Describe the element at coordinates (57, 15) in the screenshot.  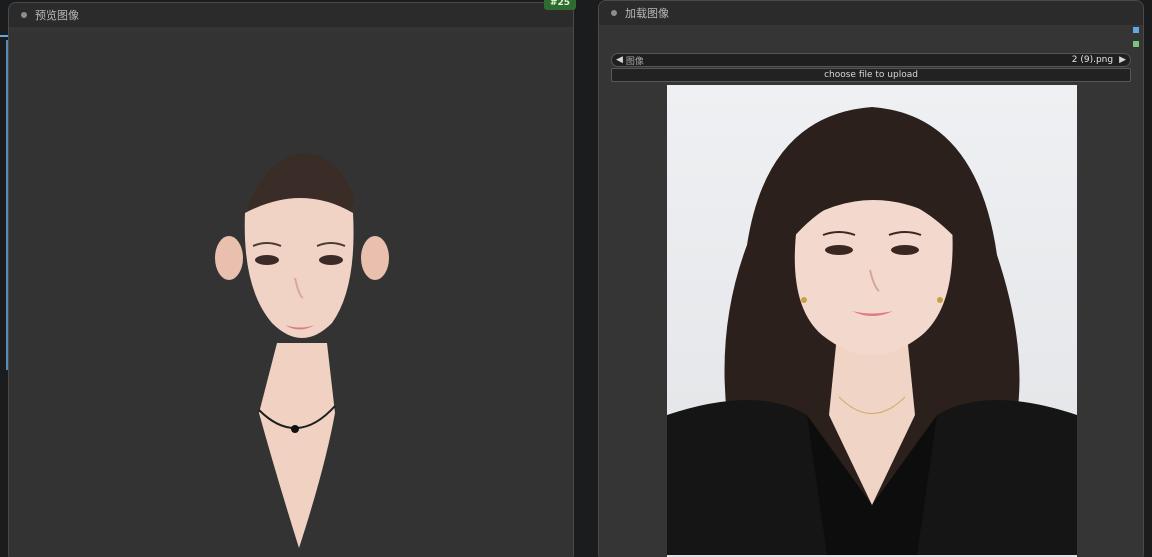
I see `node-title: 预览图像` at that location.